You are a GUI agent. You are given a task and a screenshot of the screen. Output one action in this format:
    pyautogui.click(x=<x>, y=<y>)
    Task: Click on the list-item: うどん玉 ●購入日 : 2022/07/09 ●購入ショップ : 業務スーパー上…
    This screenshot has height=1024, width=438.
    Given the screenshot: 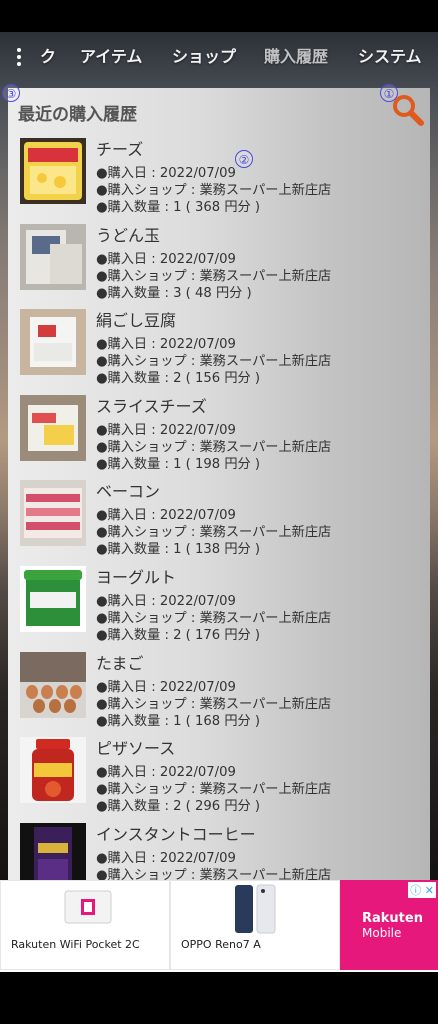 What is the action you would take?
    pyautogui.click(x=220, y=266)
    